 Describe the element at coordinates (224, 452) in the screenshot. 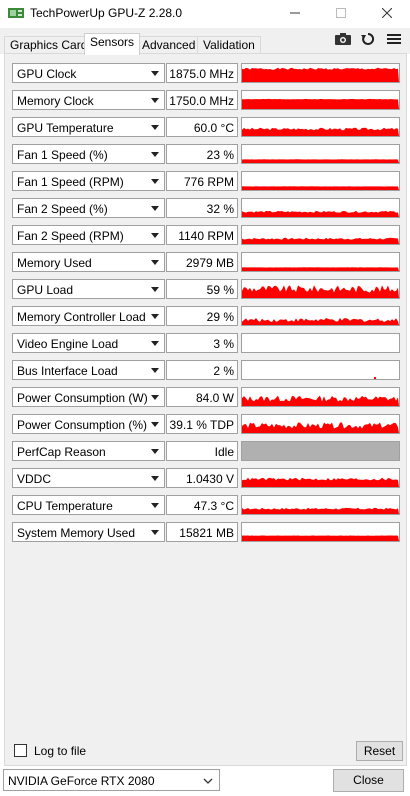

I see `sensor-value: Idle` at that location.